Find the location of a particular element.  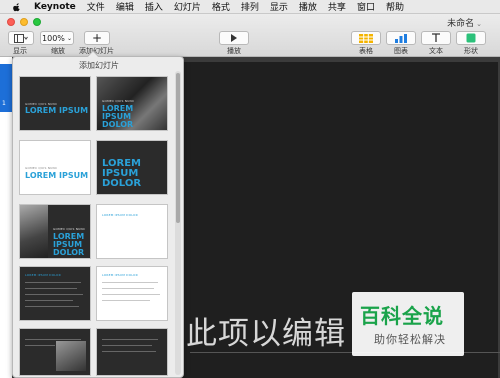

watermark-title: 百科全说 is located at coordinates (402, 316).